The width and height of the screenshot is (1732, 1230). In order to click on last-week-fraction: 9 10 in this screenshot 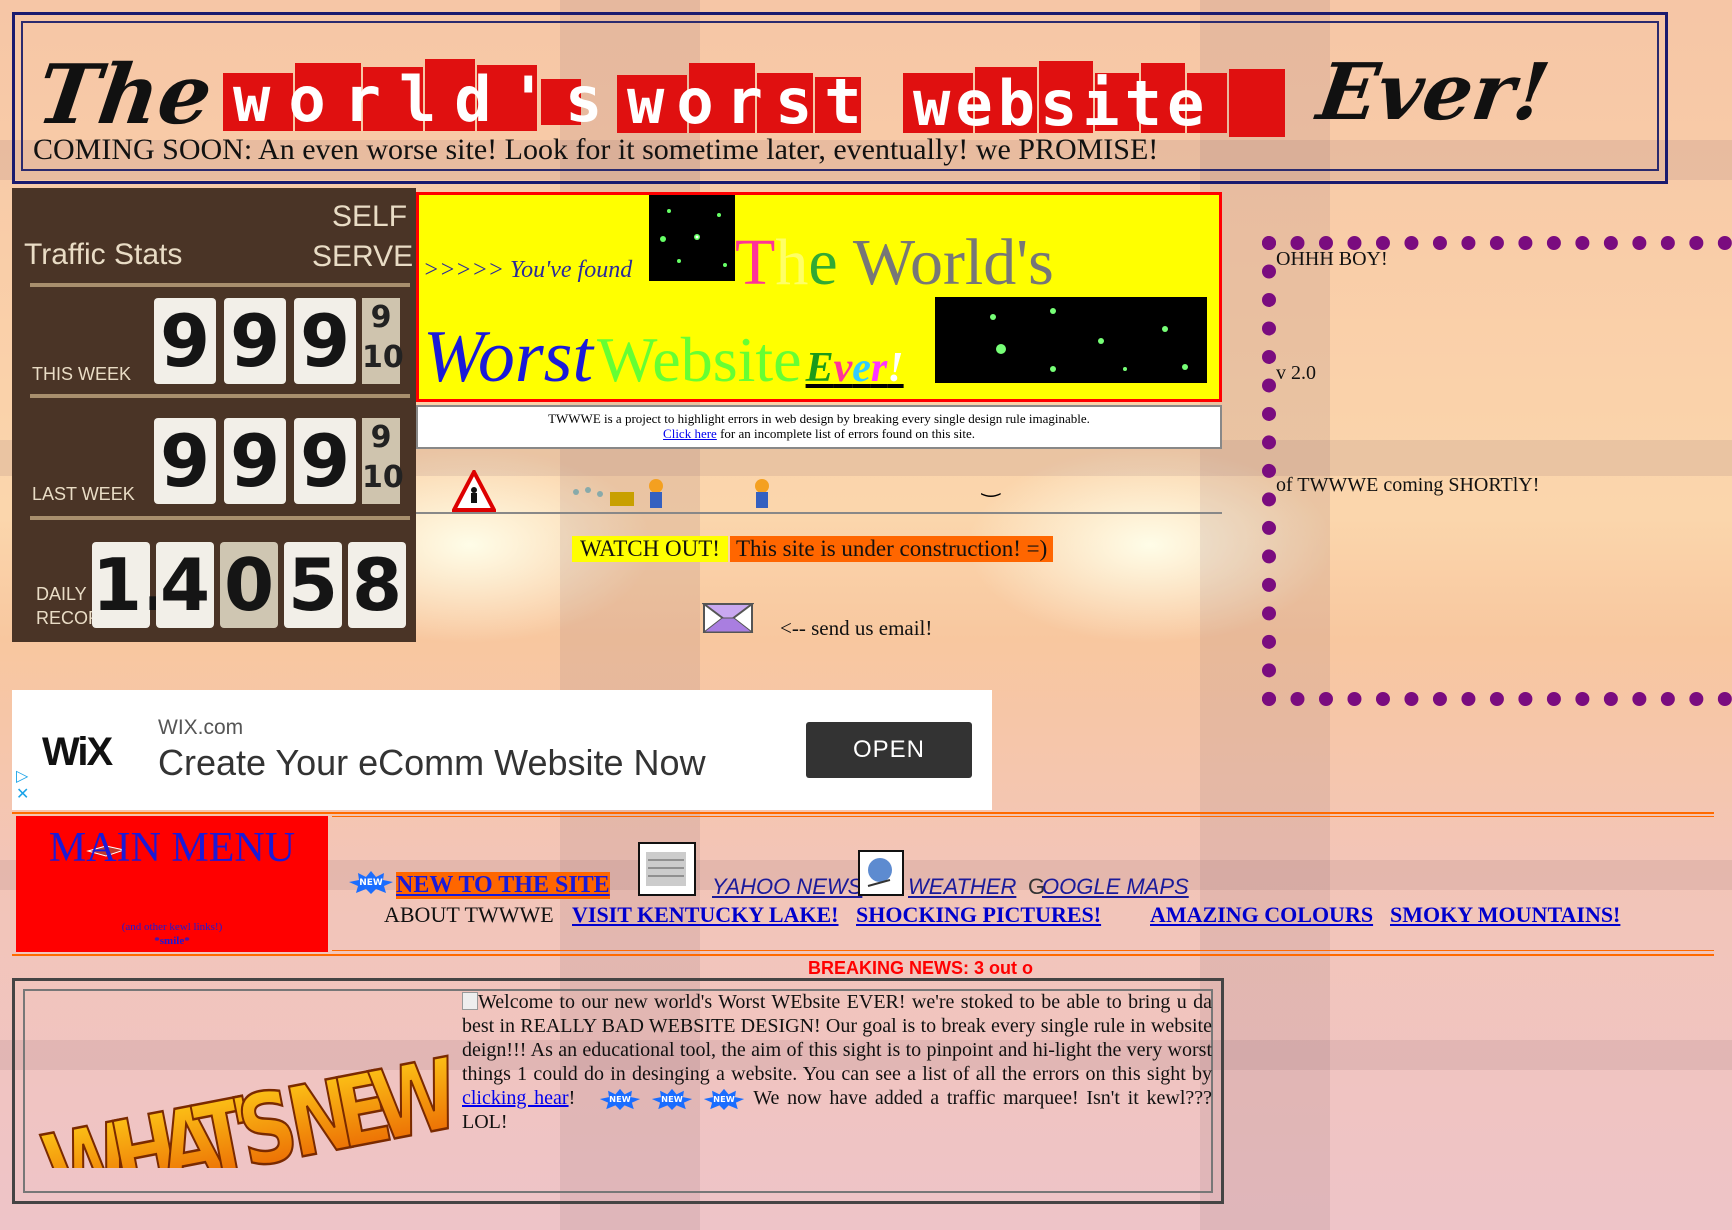, I will do `click(383, 461)`.